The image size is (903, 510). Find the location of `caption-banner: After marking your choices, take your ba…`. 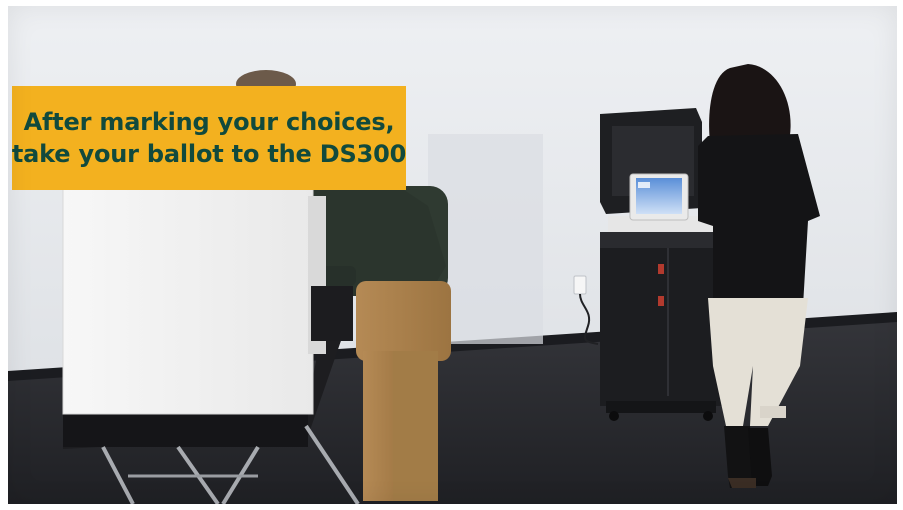

caption-banner: After marking your choices, take your ba… is located at coordinates (209, 138).